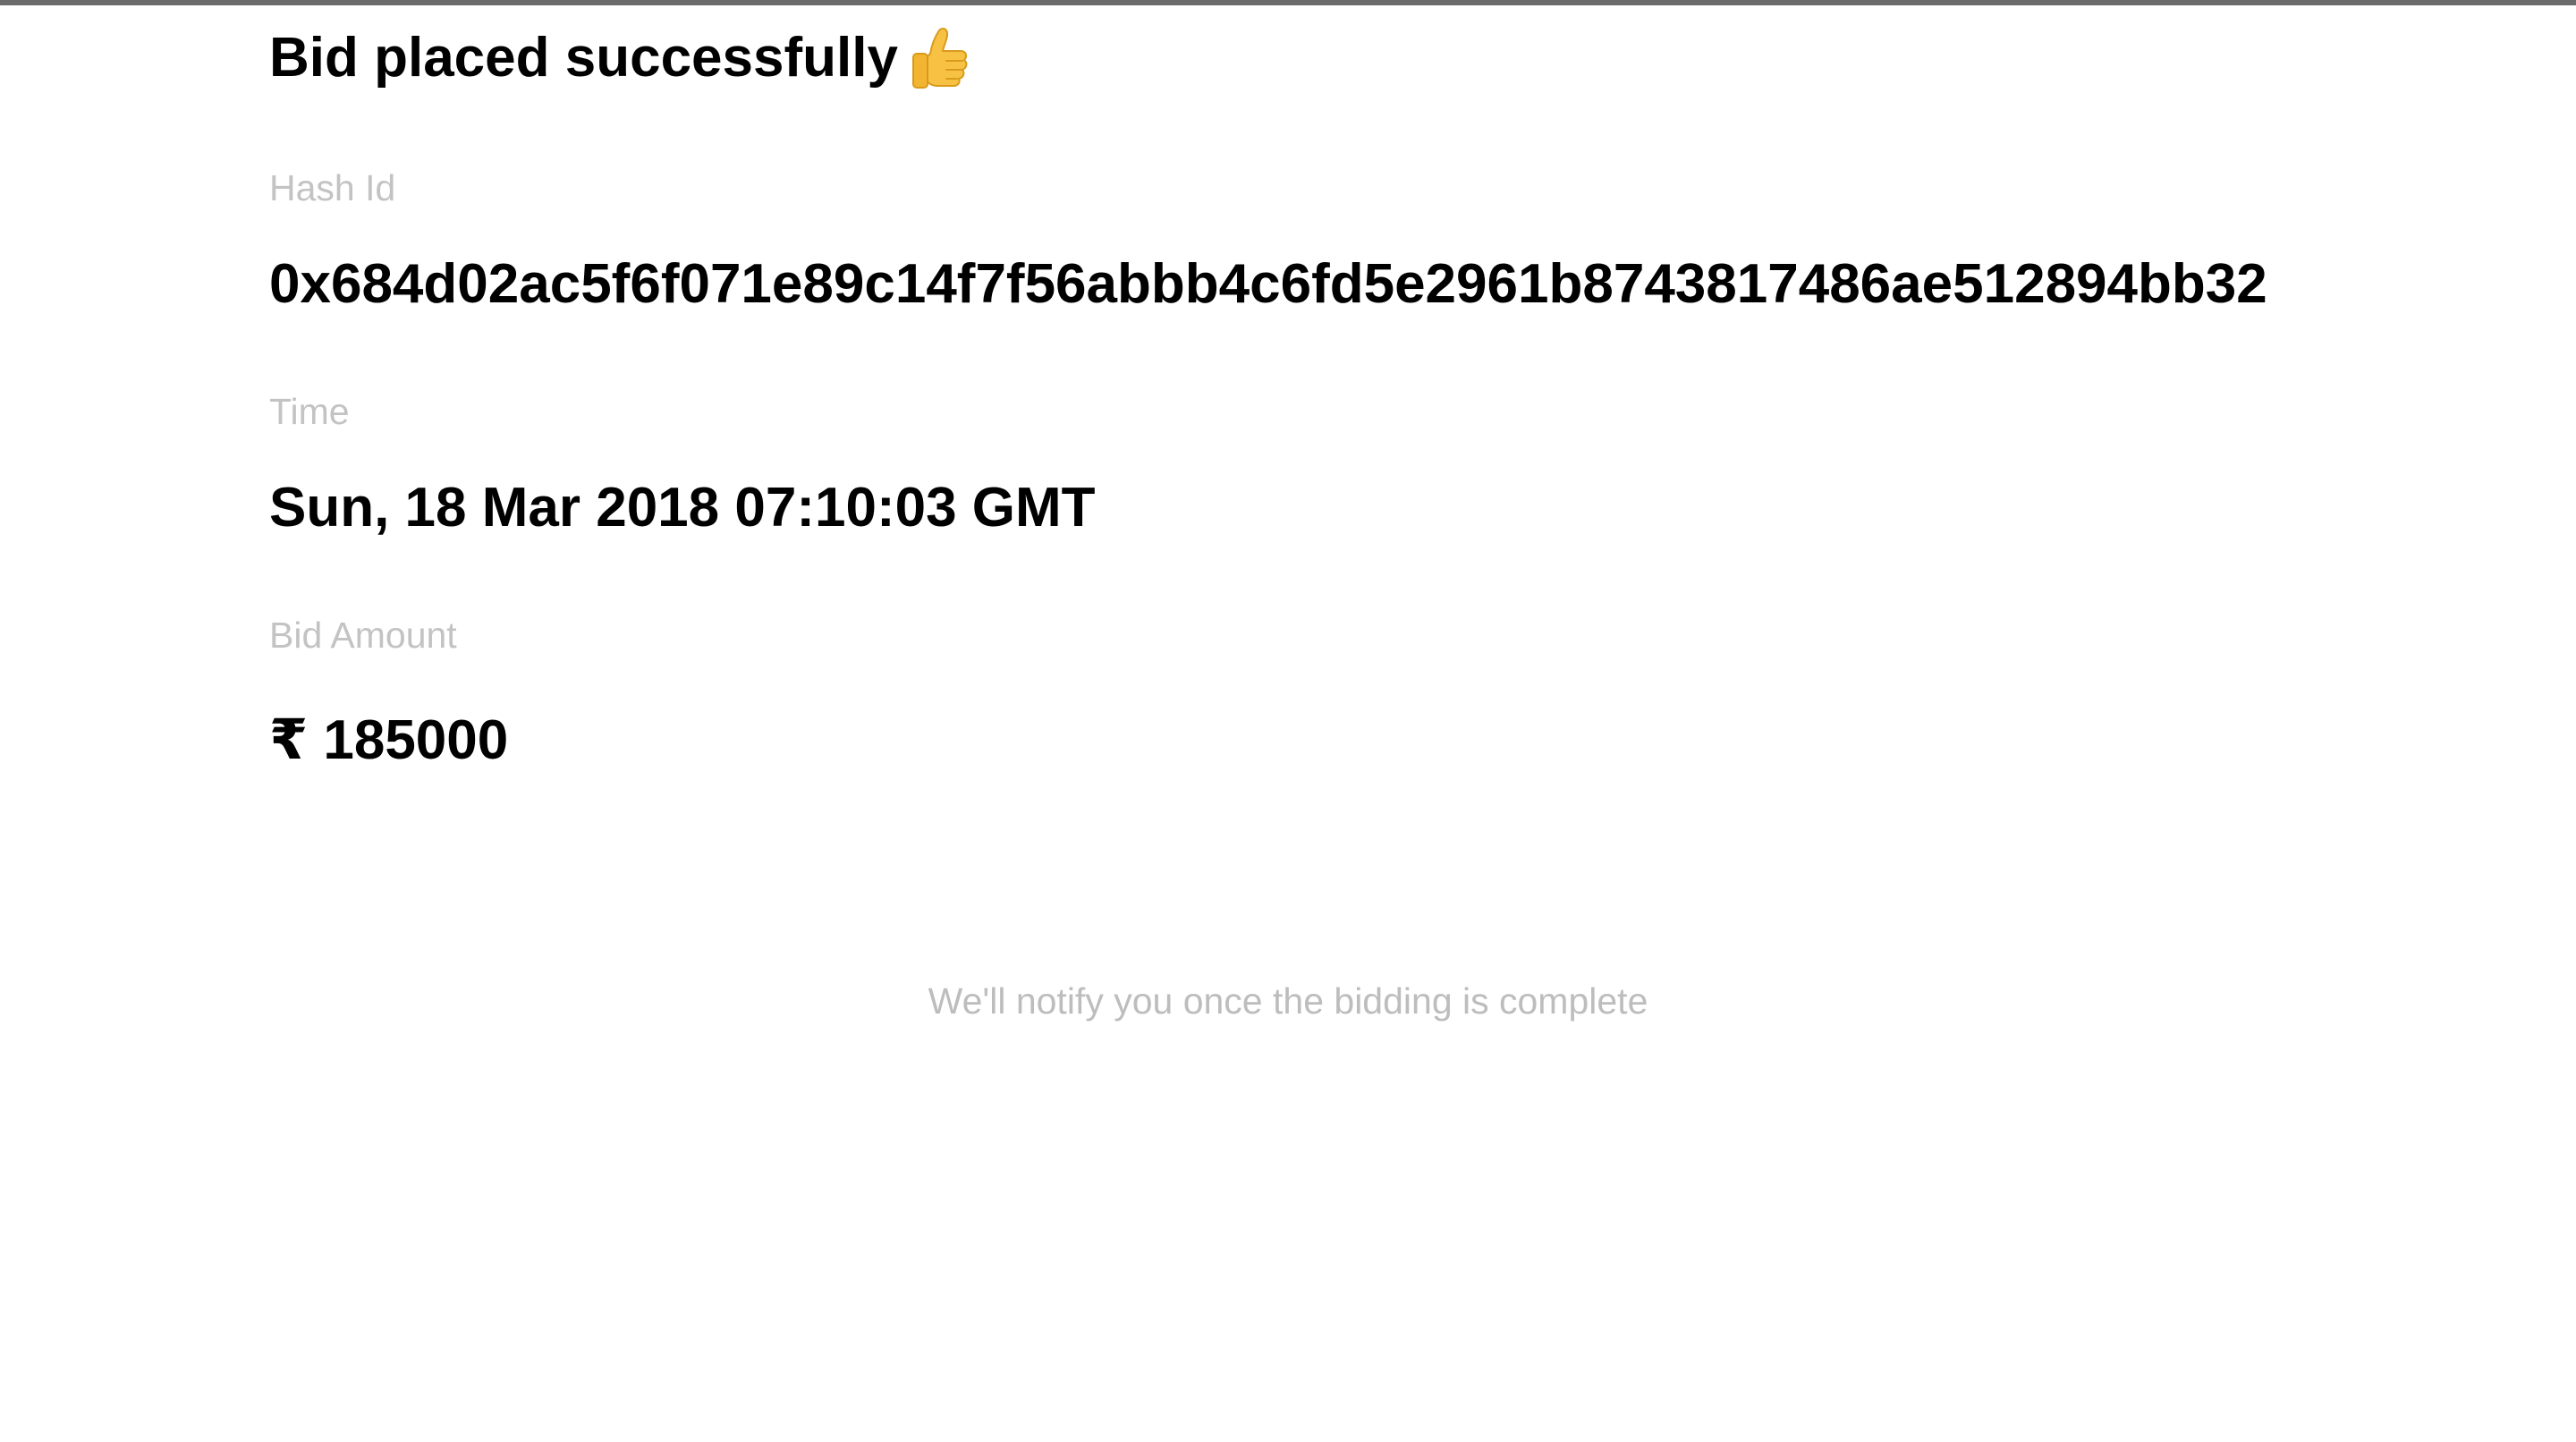 This screenshot has height=1442, width=2576. I want to click on page-title-text: Bid placed successfully, so click(583, 58).